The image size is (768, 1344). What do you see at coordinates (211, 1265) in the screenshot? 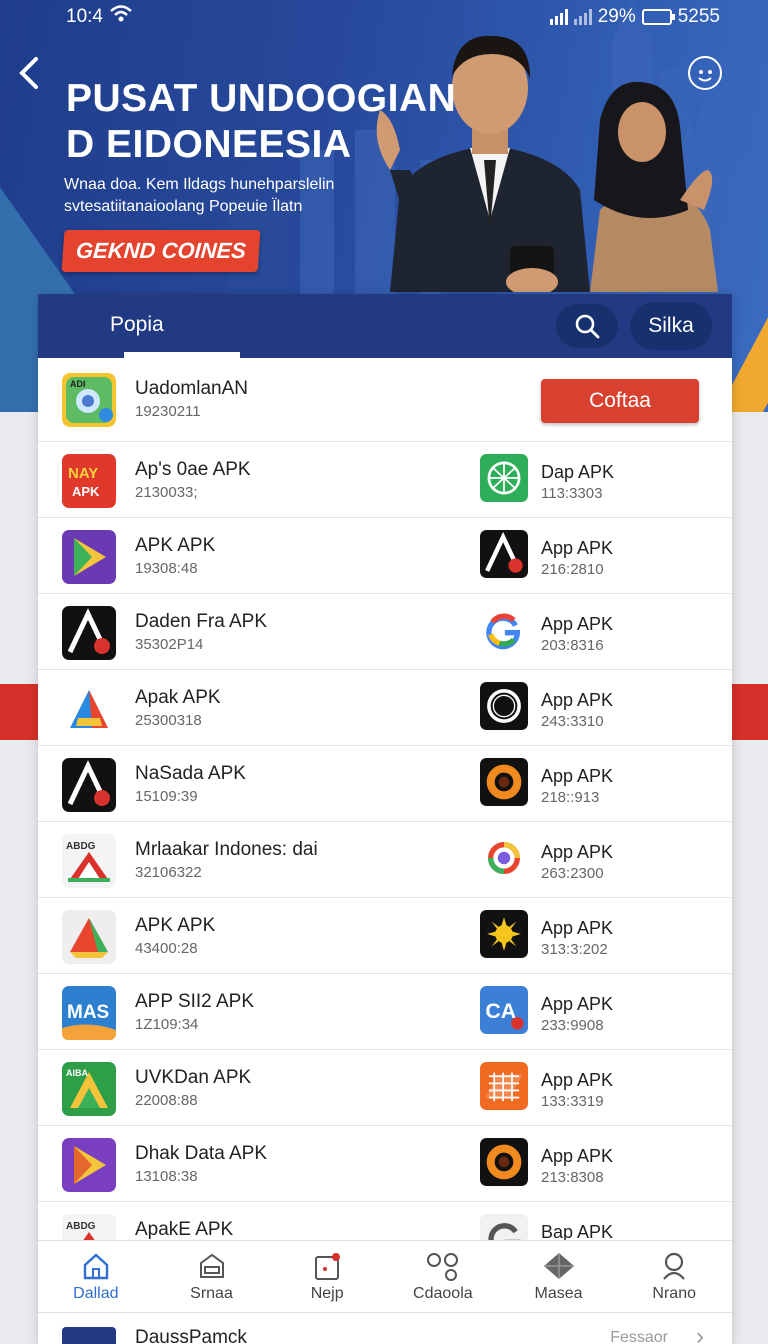
I see `store-icon` at bounding box center [211, 1265].